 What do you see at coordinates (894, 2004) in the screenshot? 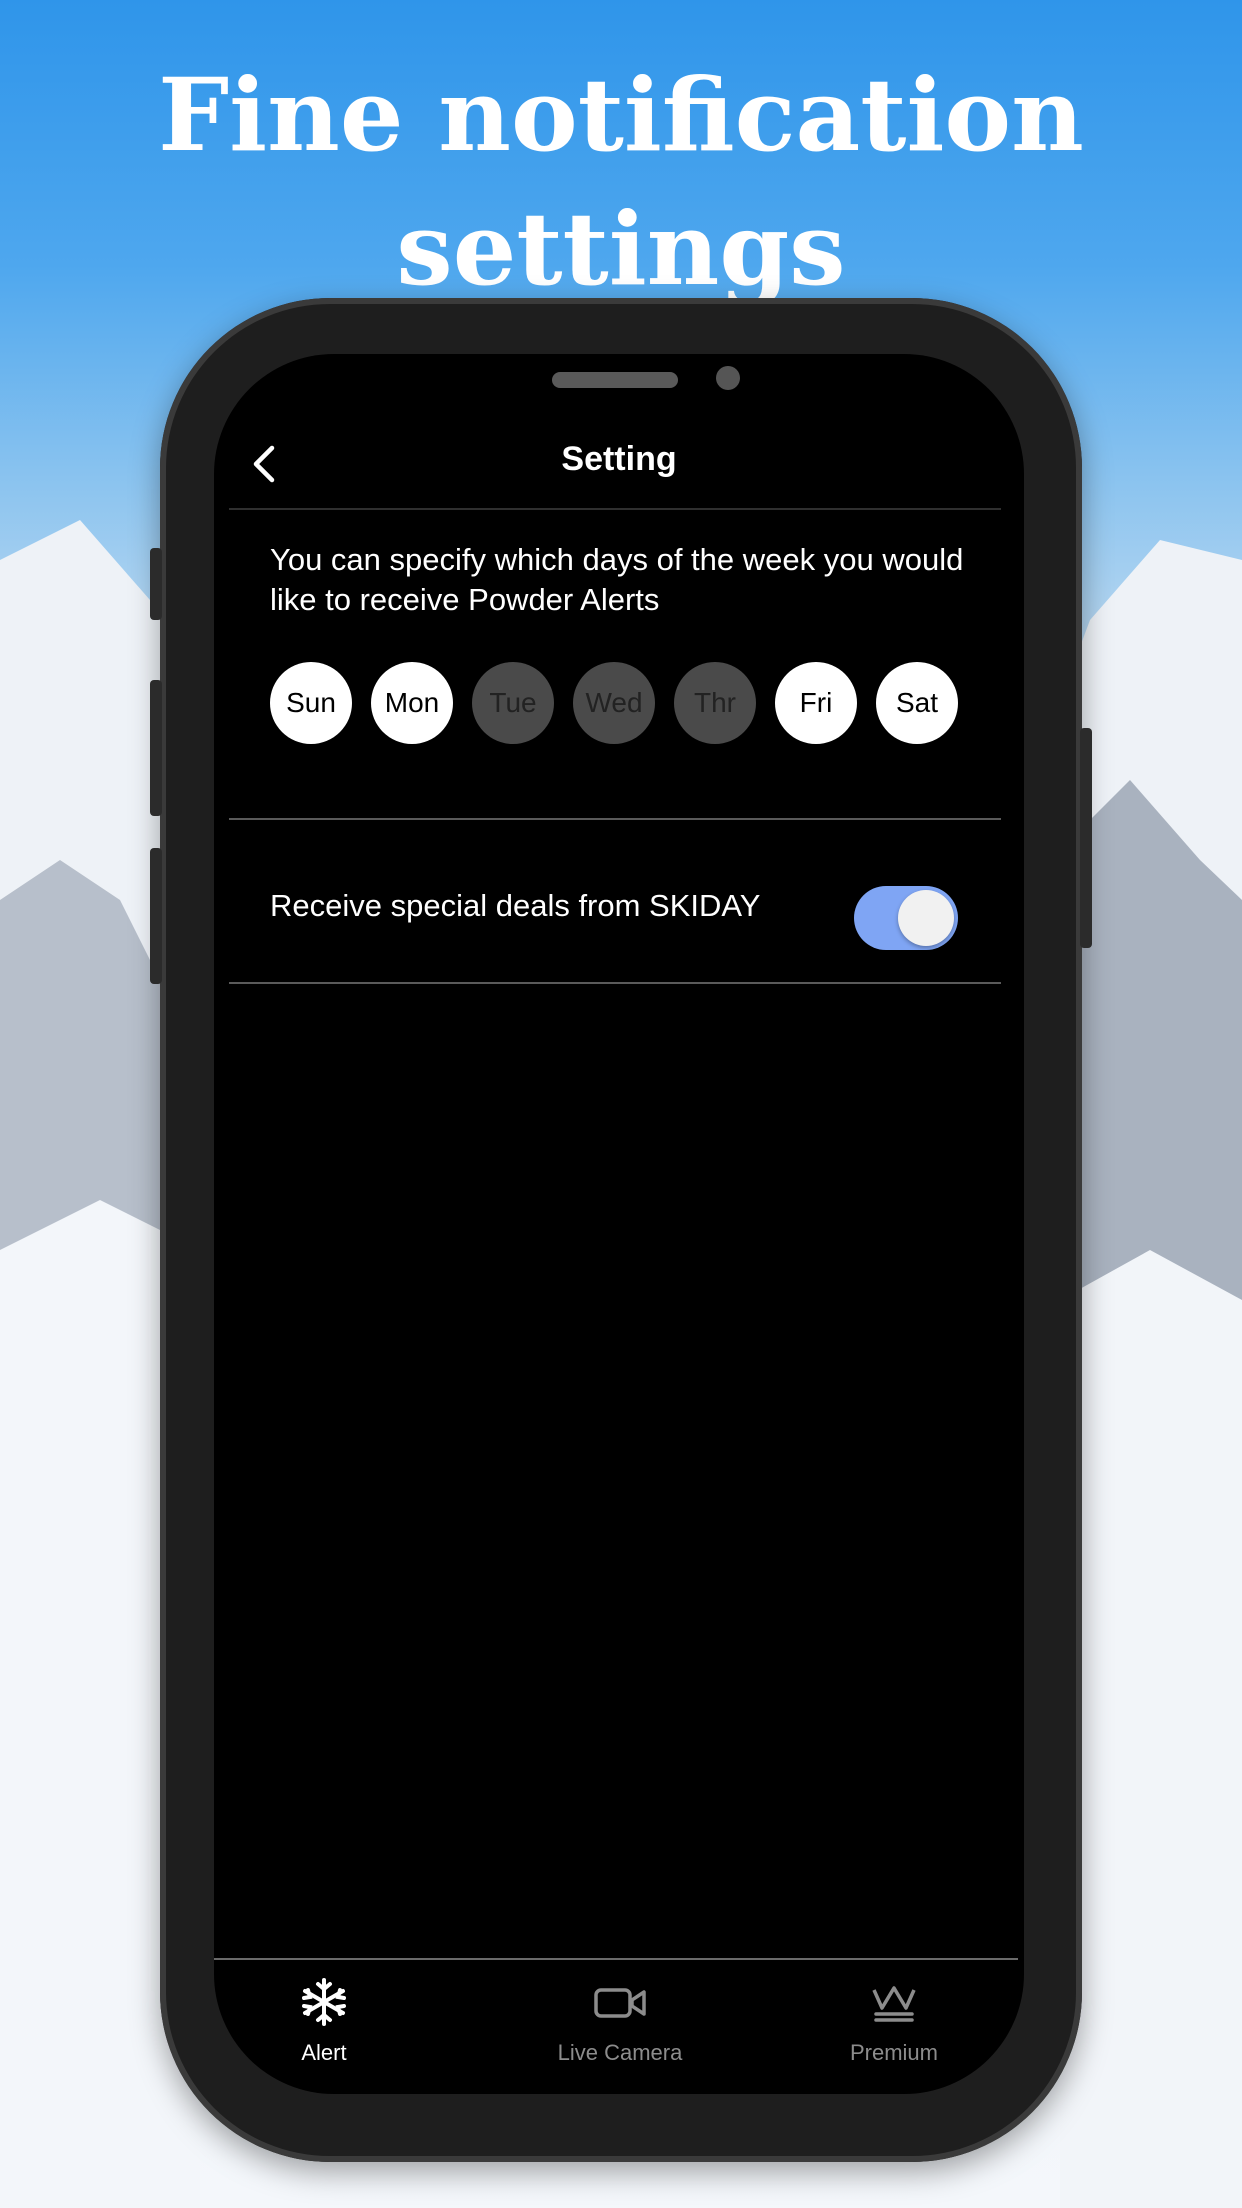
I see `crown-icon` at bounding box center [894, 2004].